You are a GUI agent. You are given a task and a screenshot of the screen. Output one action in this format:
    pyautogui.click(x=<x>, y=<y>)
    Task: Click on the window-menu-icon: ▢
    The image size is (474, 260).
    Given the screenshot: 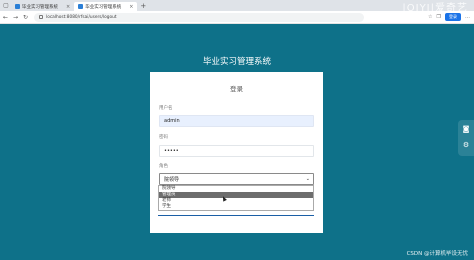 What is the action you would take?
    pyautogui.click(x=6, y=5)
    